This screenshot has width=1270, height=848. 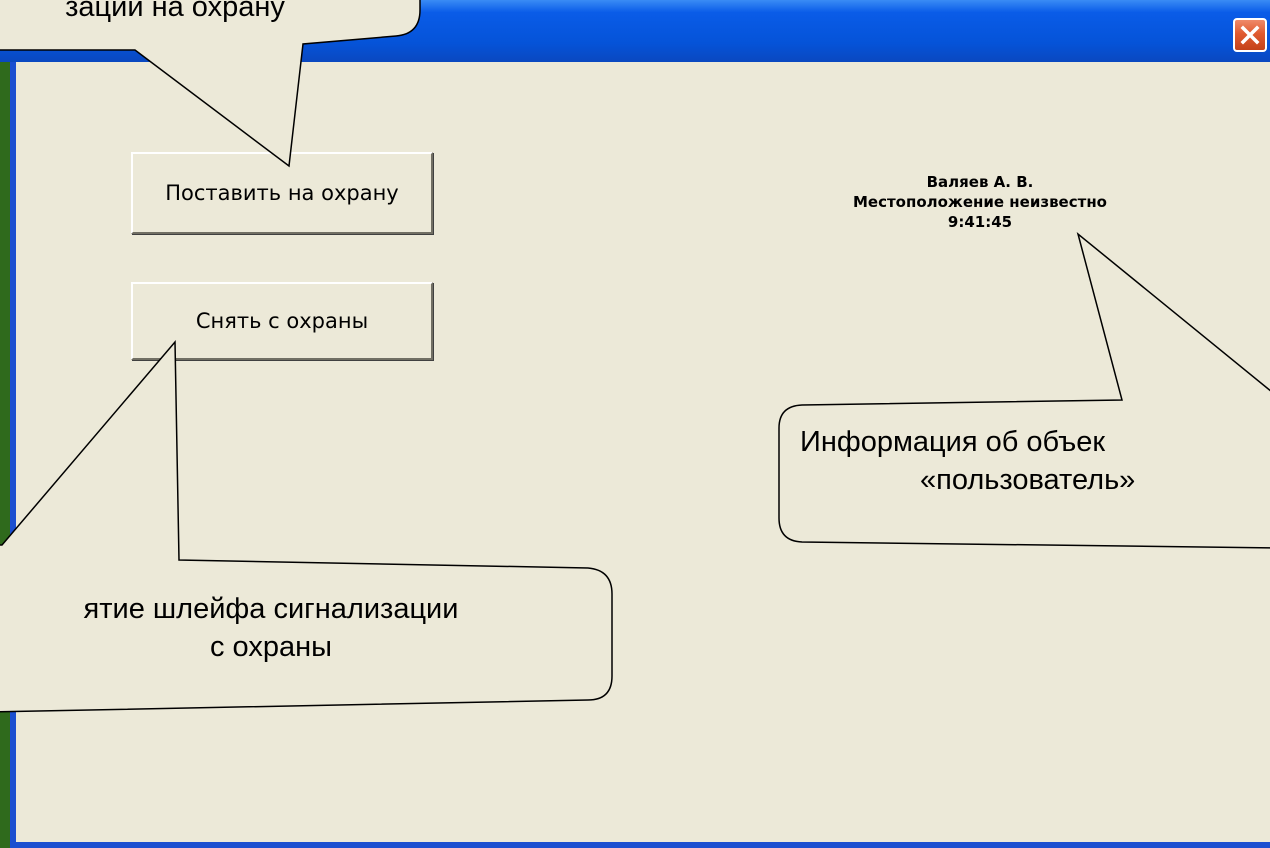 What do you see at coordinates (271, 647) in the screenshot?
I see `callout-bottom-line2: с охраны` at bounding box center [271, 647].